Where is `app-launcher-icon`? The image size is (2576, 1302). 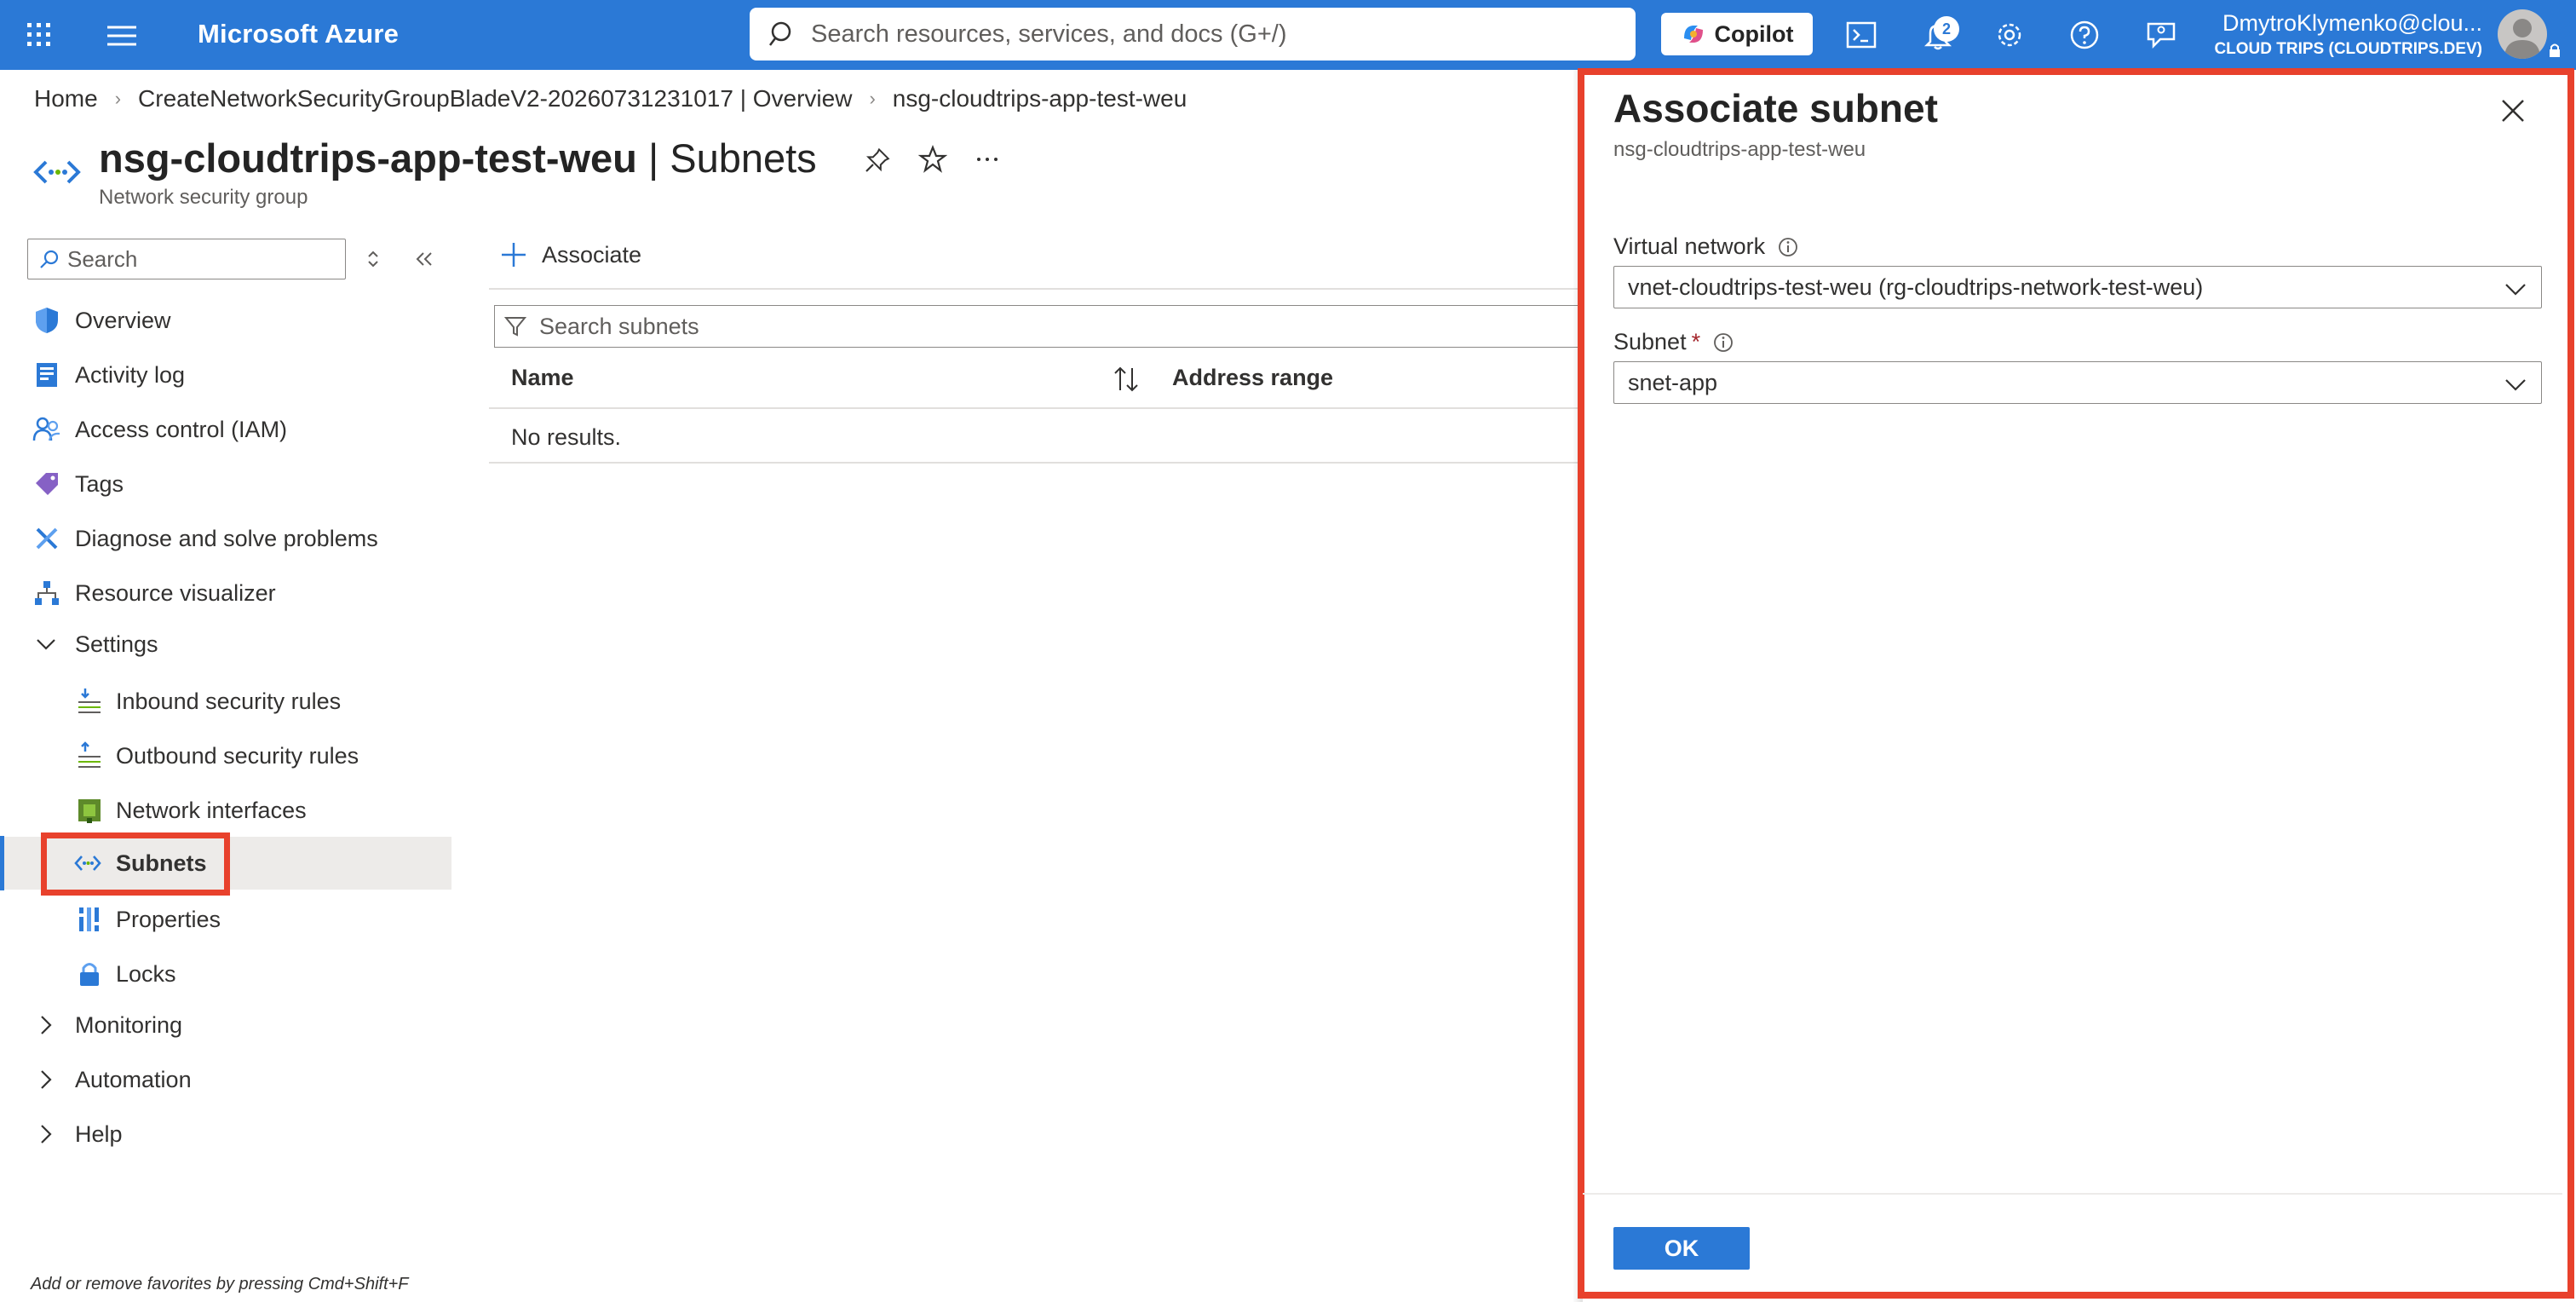 app-launcher-icon is located at coordinates (40, 35).